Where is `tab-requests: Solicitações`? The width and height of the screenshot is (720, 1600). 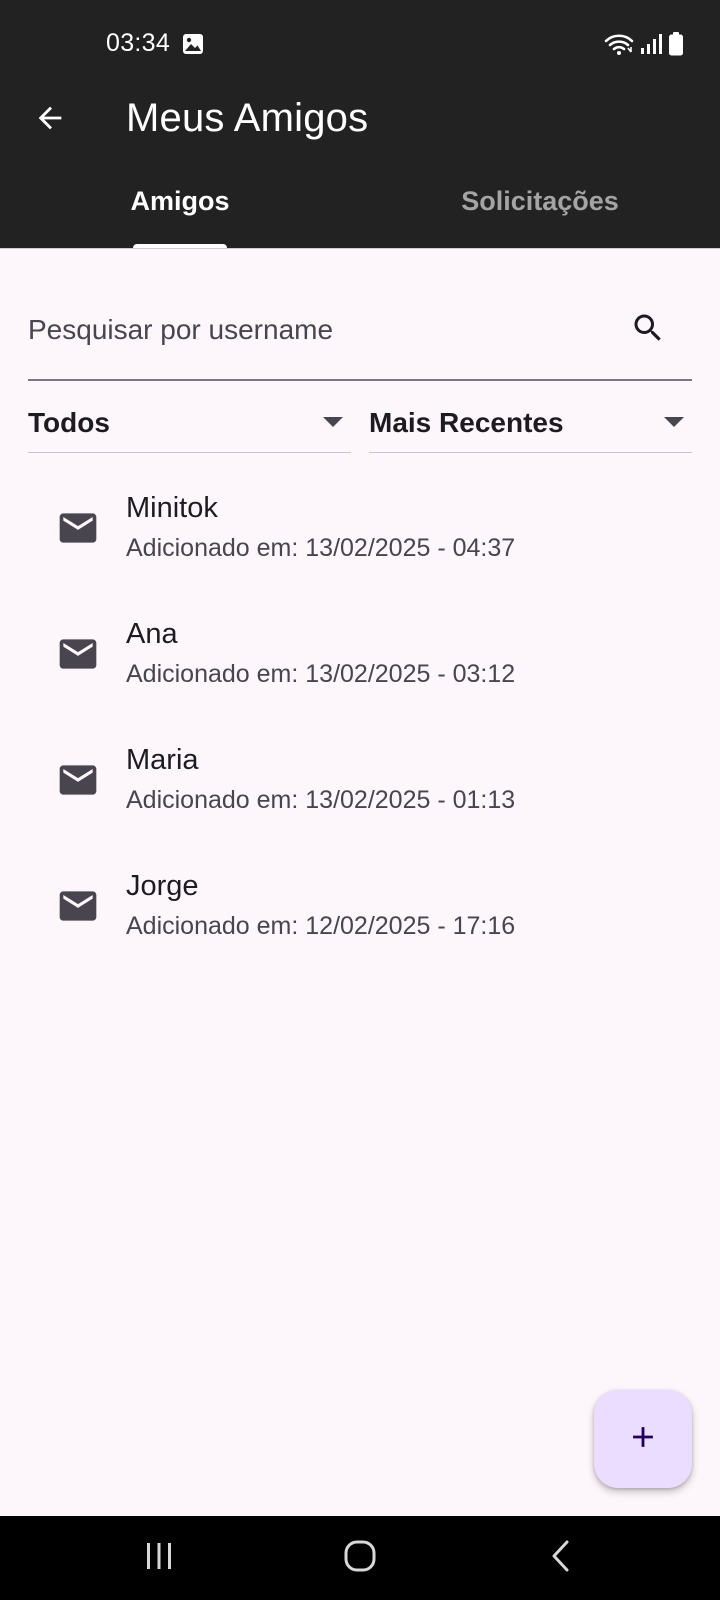 tab-requests: Solicitações is located at coordinates (540, 210).